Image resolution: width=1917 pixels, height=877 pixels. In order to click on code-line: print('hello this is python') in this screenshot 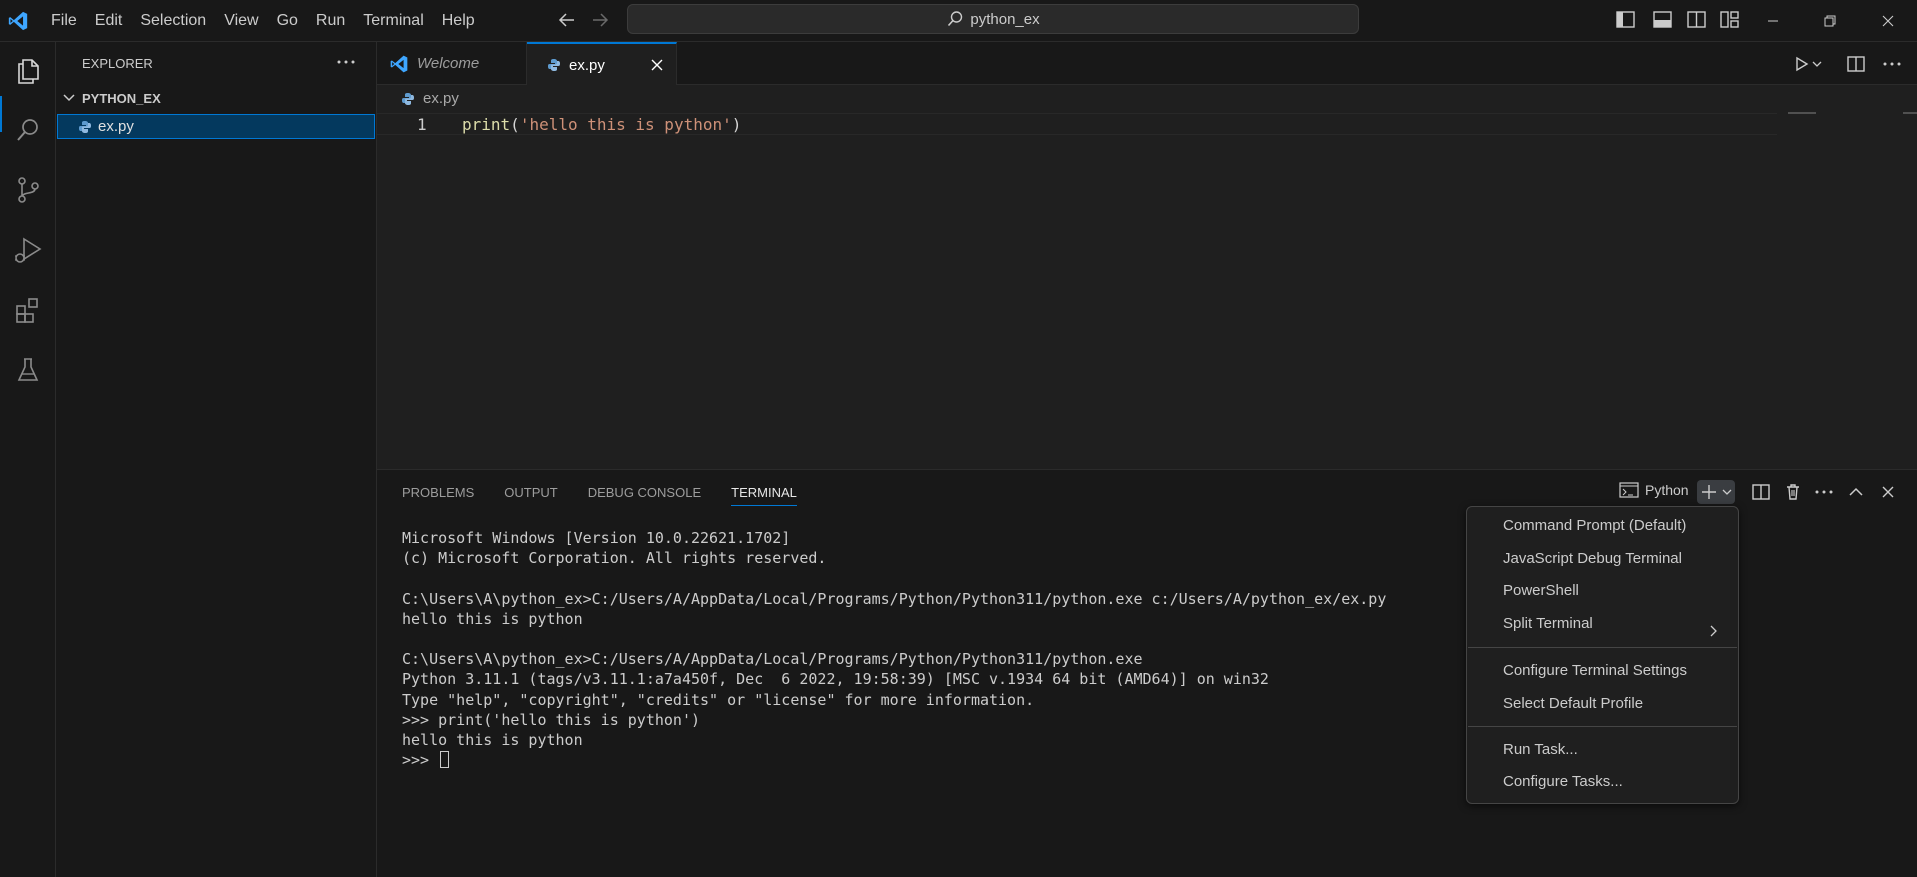, I will do `click(601, 124)`.